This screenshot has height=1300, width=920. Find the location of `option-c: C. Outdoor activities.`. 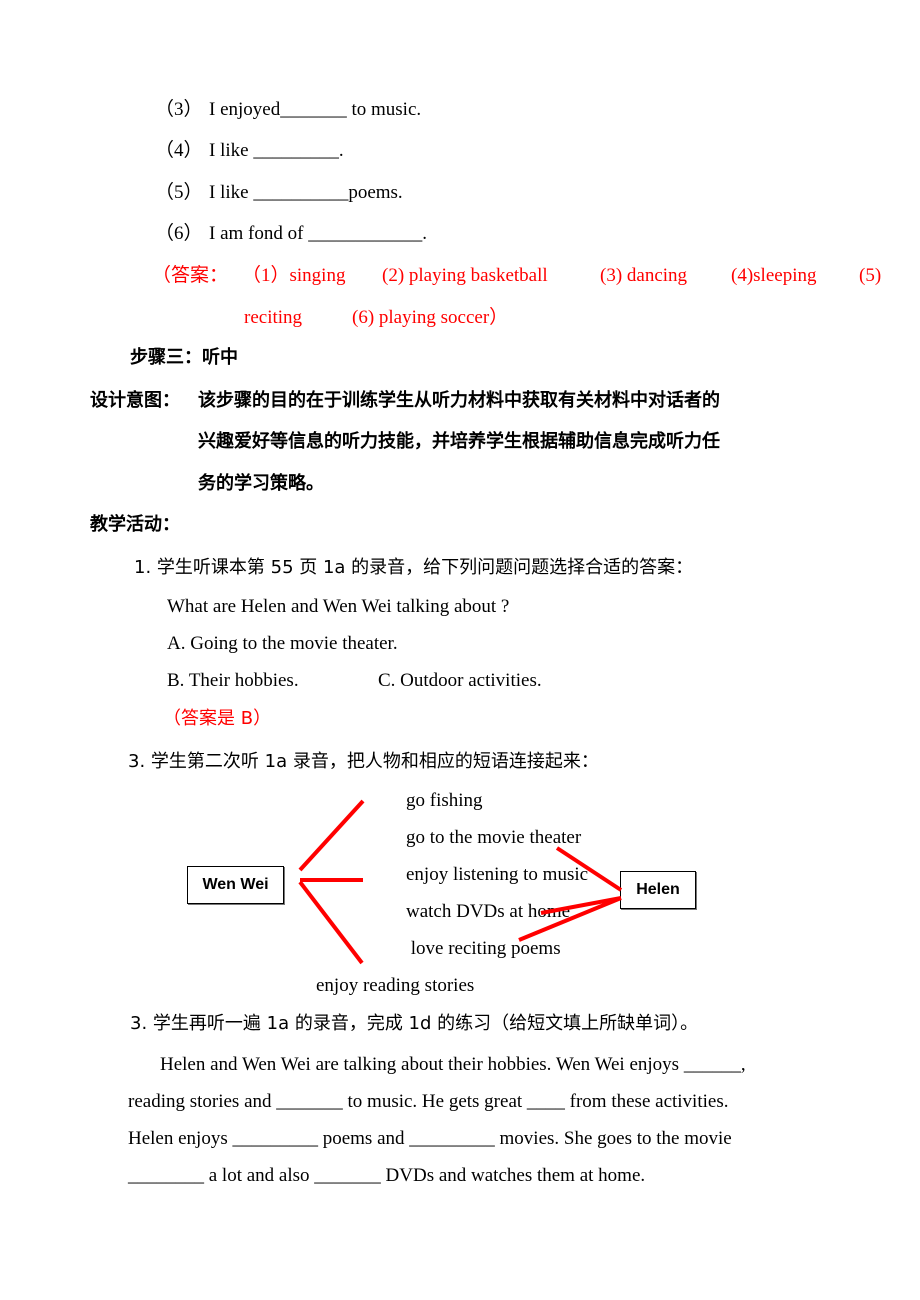

option-c: C. Outdoor activities. is located at coordinates (460, 680).